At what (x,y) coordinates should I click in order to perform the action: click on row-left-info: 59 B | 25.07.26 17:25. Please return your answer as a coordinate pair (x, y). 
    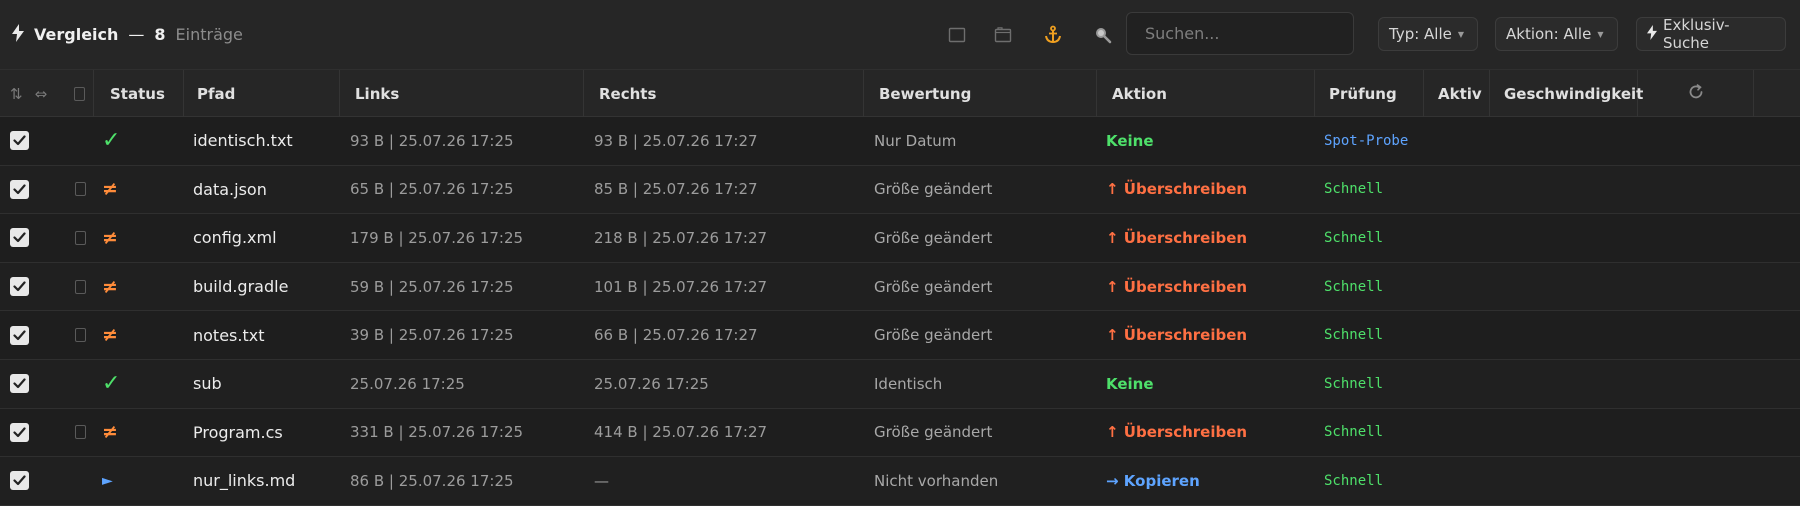
    Looking at the image, I should click on (432, 287).